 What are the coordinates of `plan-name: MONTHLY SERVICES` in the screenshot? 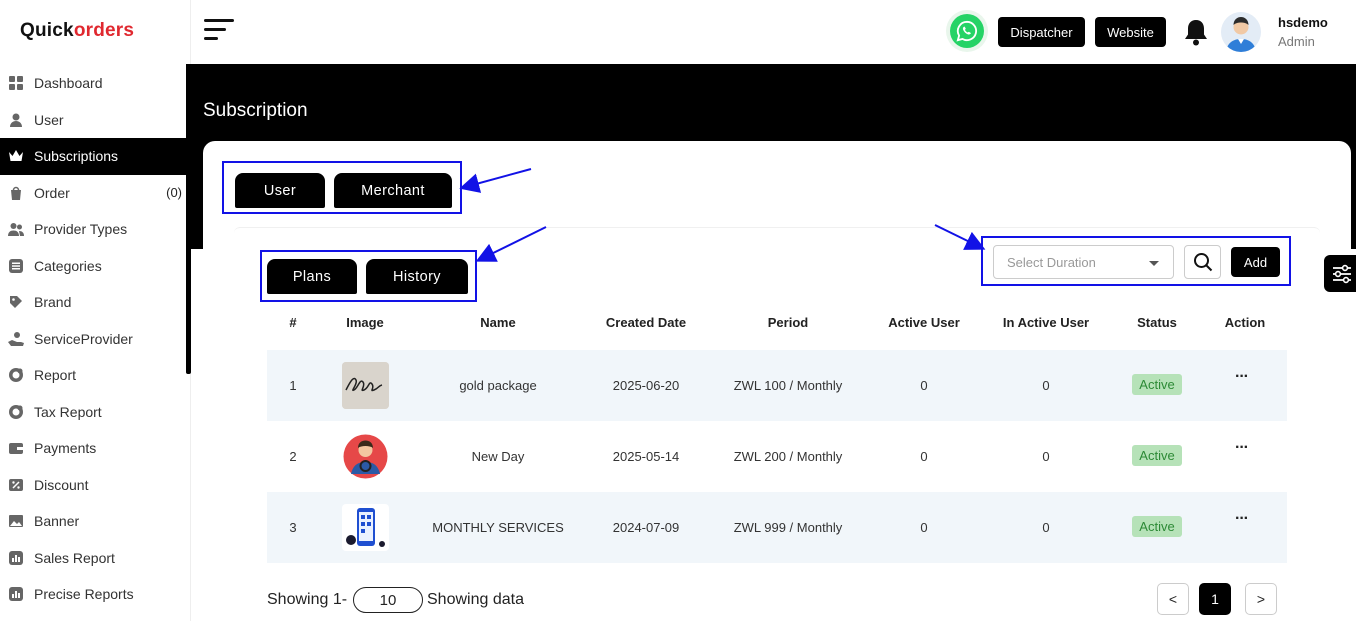 It's located at (498, 527).